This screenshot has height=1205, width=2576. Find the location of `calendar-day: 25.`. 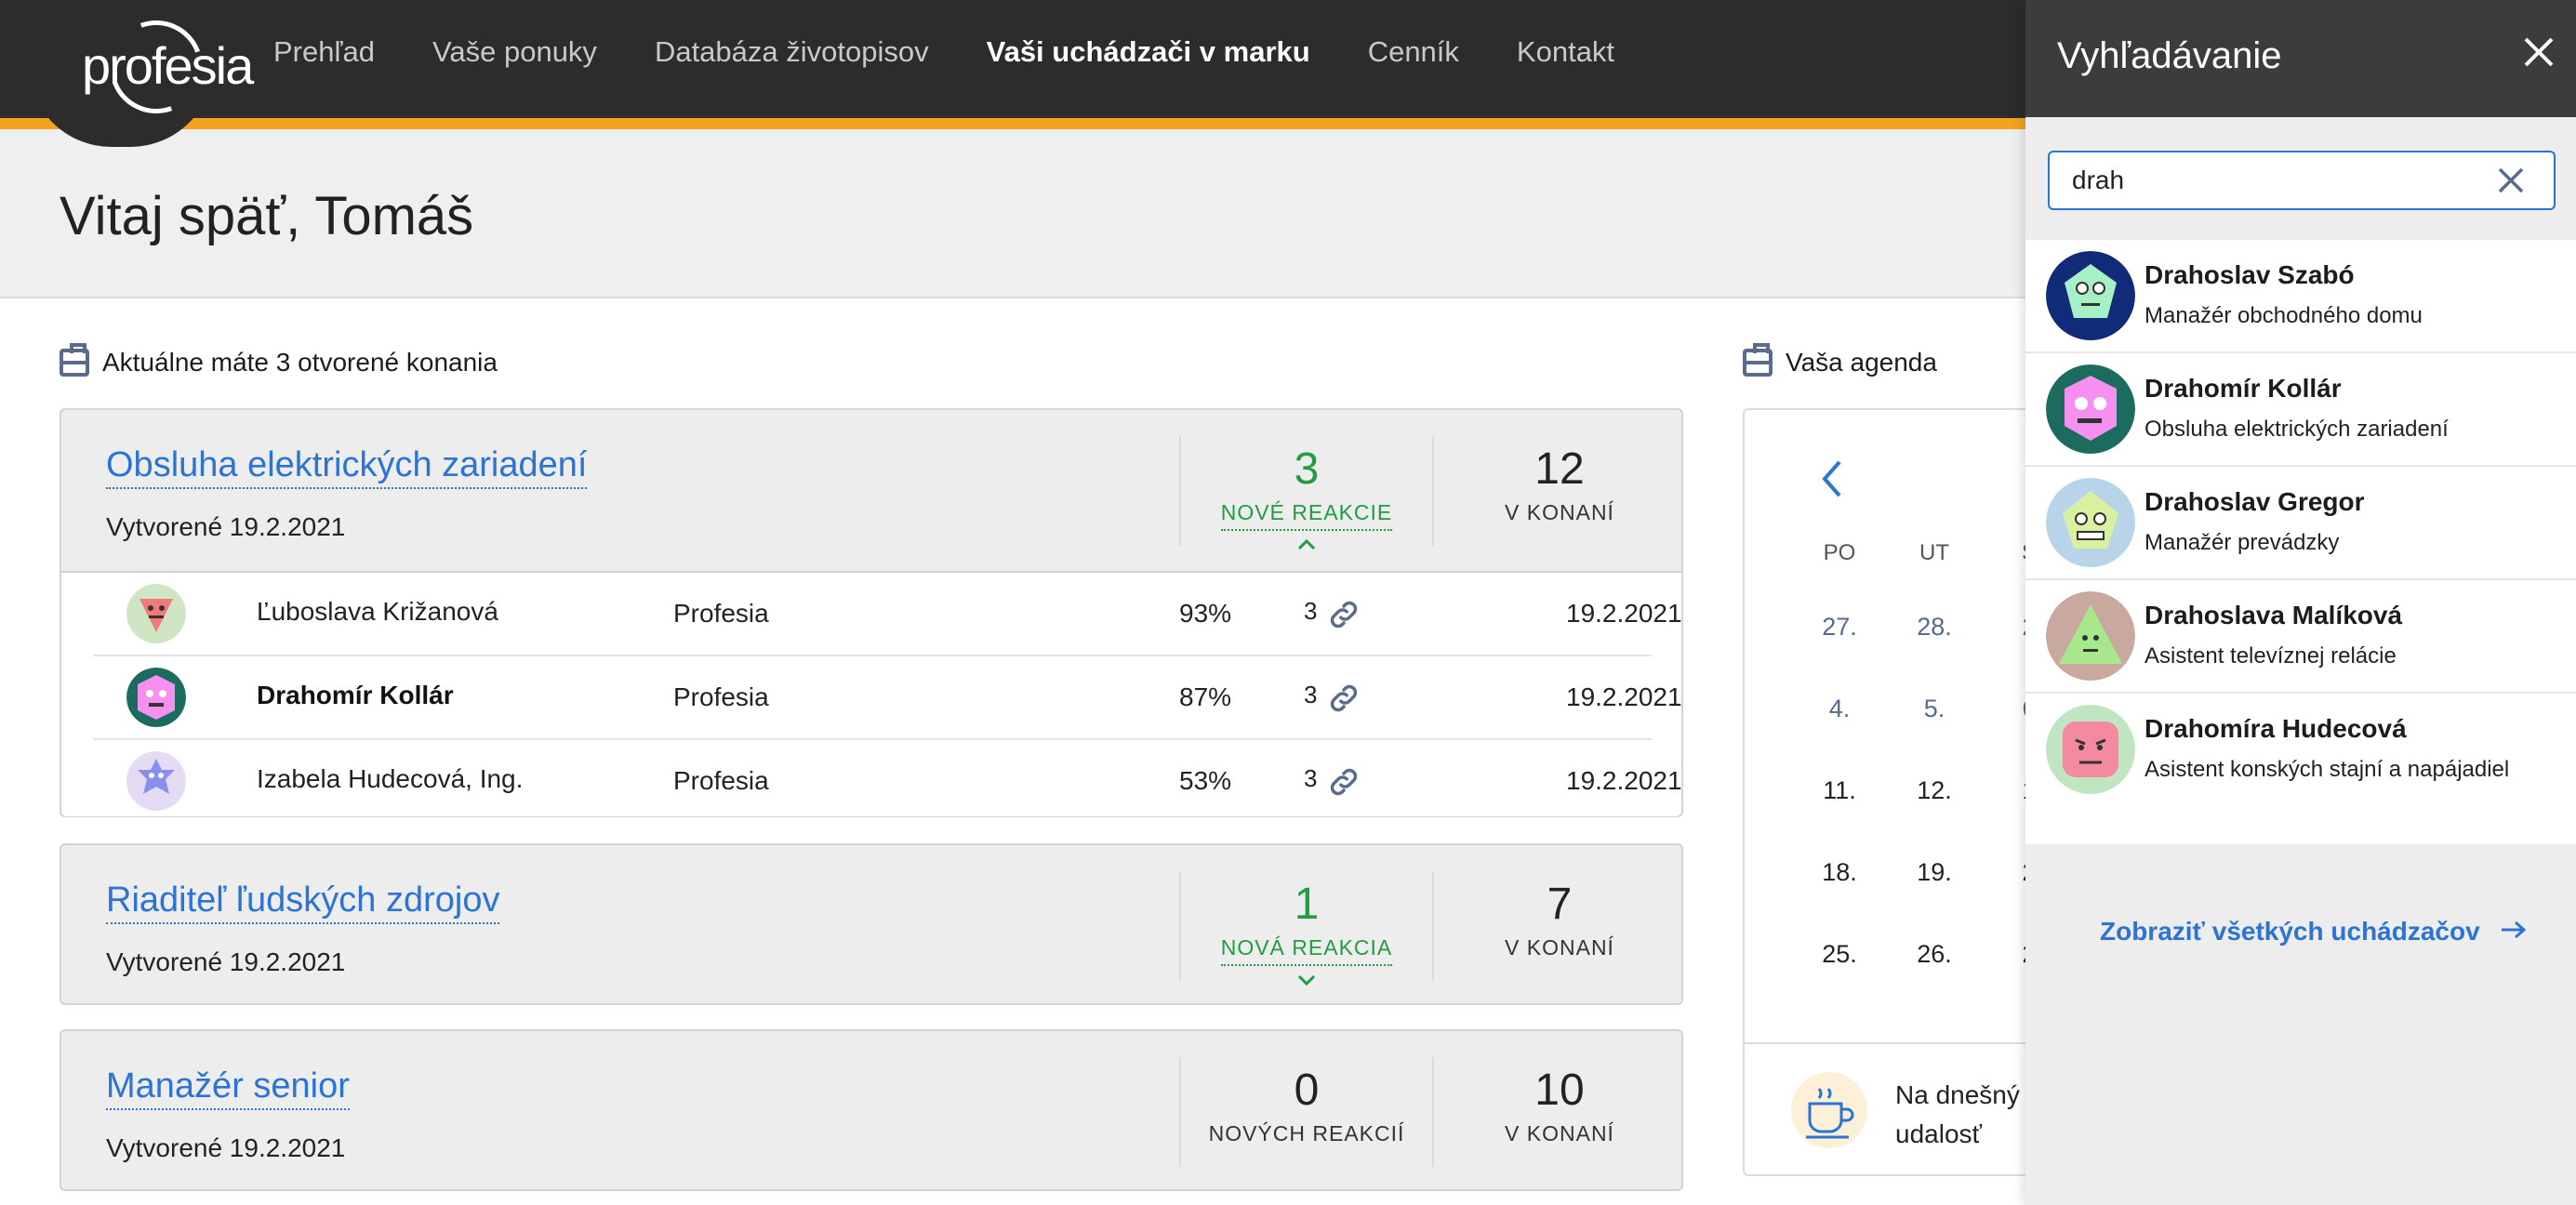

calendar-day: 25. is located at coordinates (1839, 954).